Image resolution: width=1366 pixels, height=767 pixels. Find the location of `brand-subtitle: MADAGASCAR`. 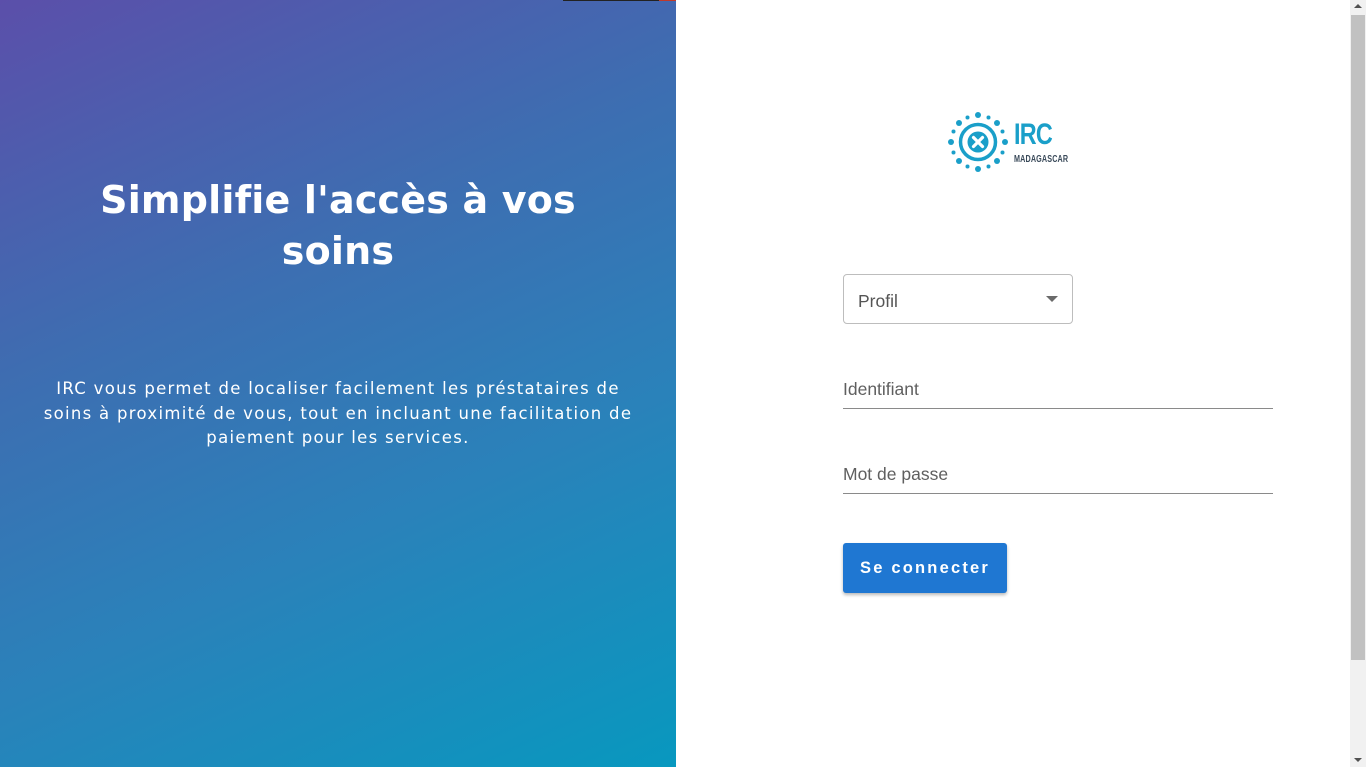

brand-subtitle: MADAGASCAR is located at coordinates (1041, 159).